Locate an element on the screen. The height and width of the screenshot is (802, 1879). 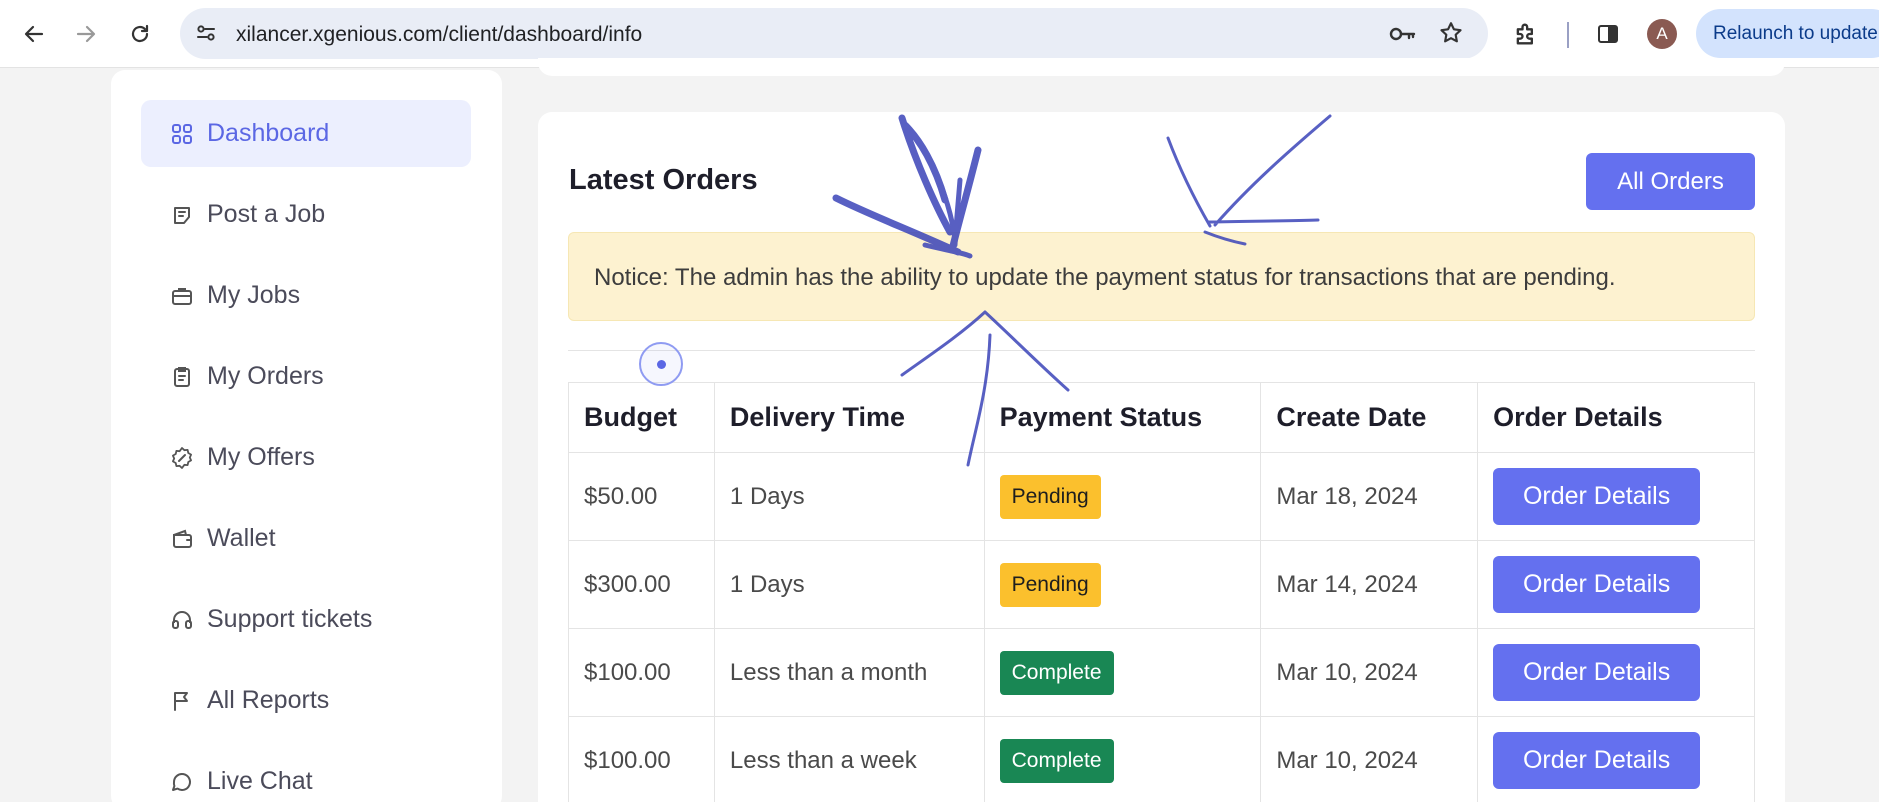
sidebar-item-label: Wallet is located at coordinates (241, 538).